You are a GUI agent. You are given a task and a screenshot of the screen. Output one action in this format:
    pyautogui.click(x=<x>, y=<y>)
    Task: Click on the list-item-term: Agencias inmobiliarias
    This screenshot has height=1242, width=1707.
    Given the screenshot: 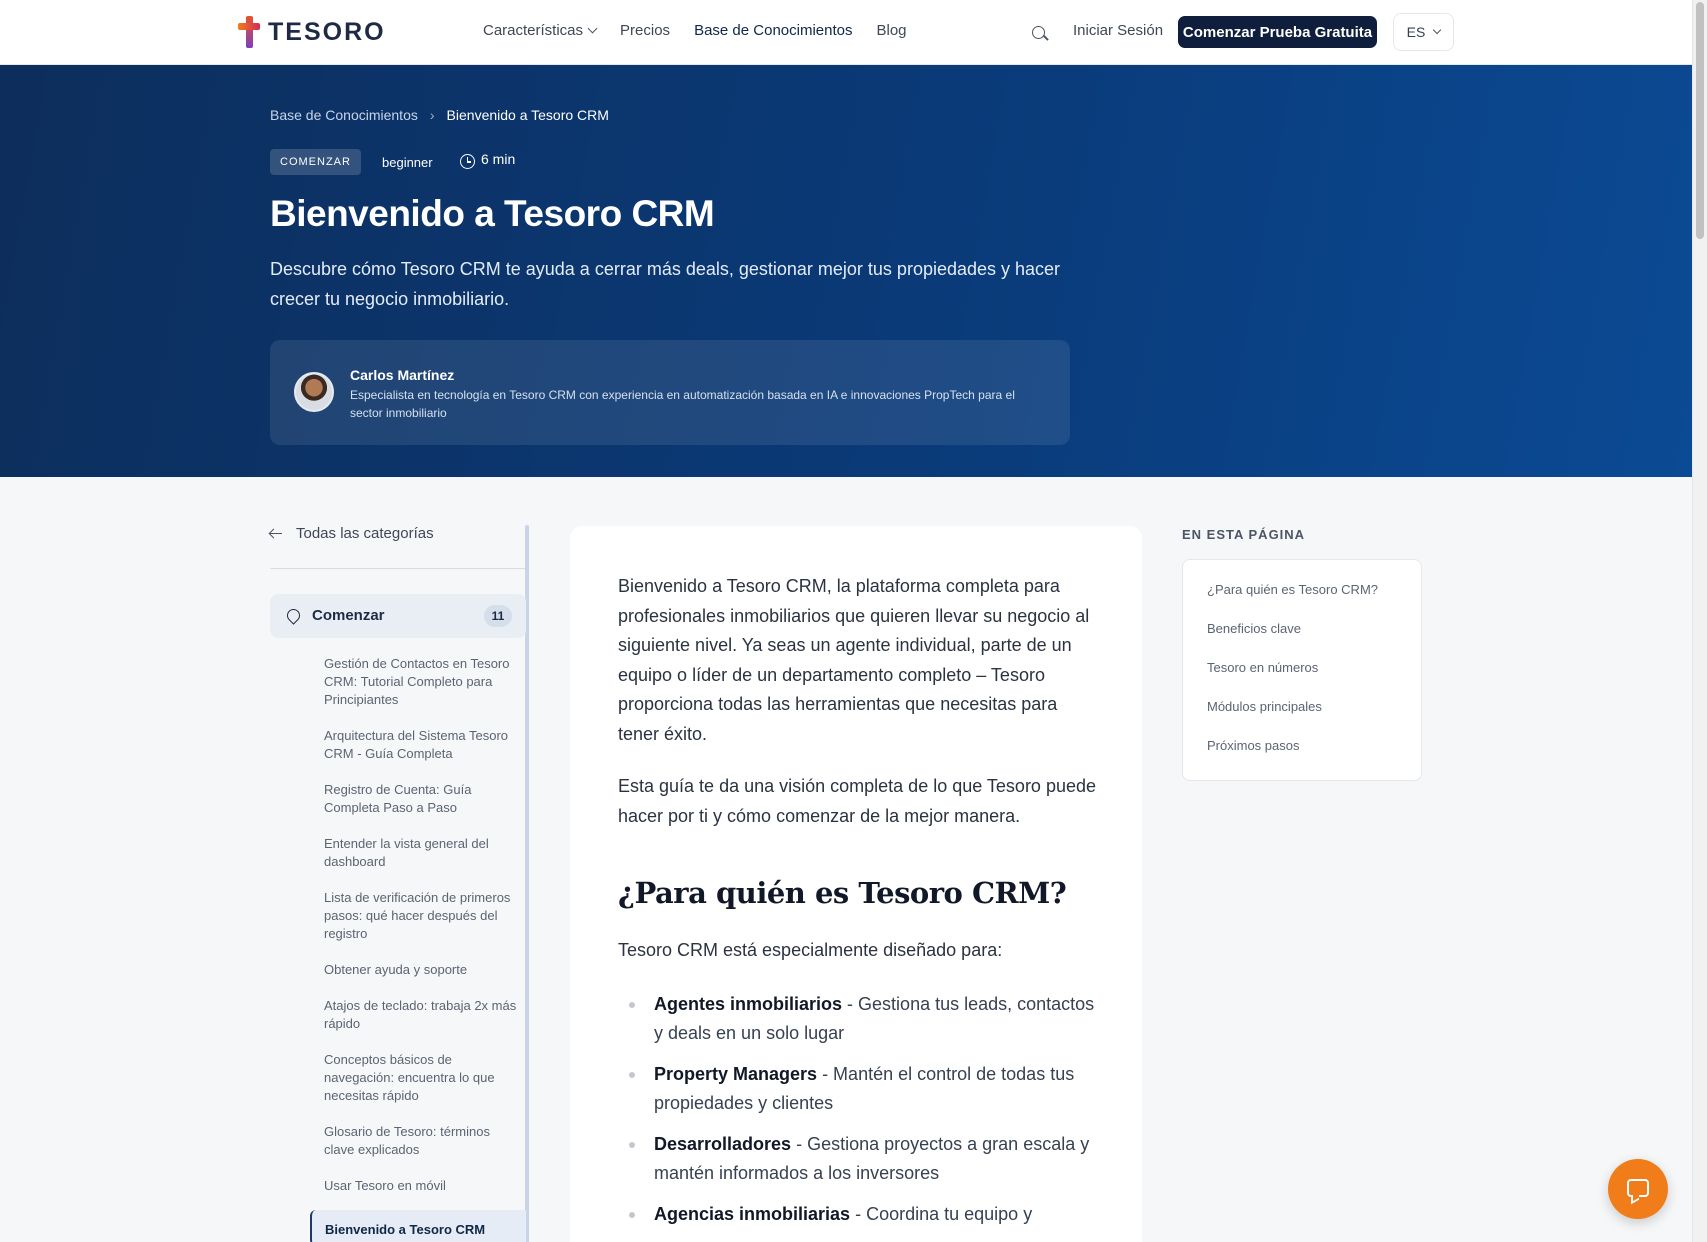 What is the action you would take?
    pyautogui.click(x=752, y=1214)
    